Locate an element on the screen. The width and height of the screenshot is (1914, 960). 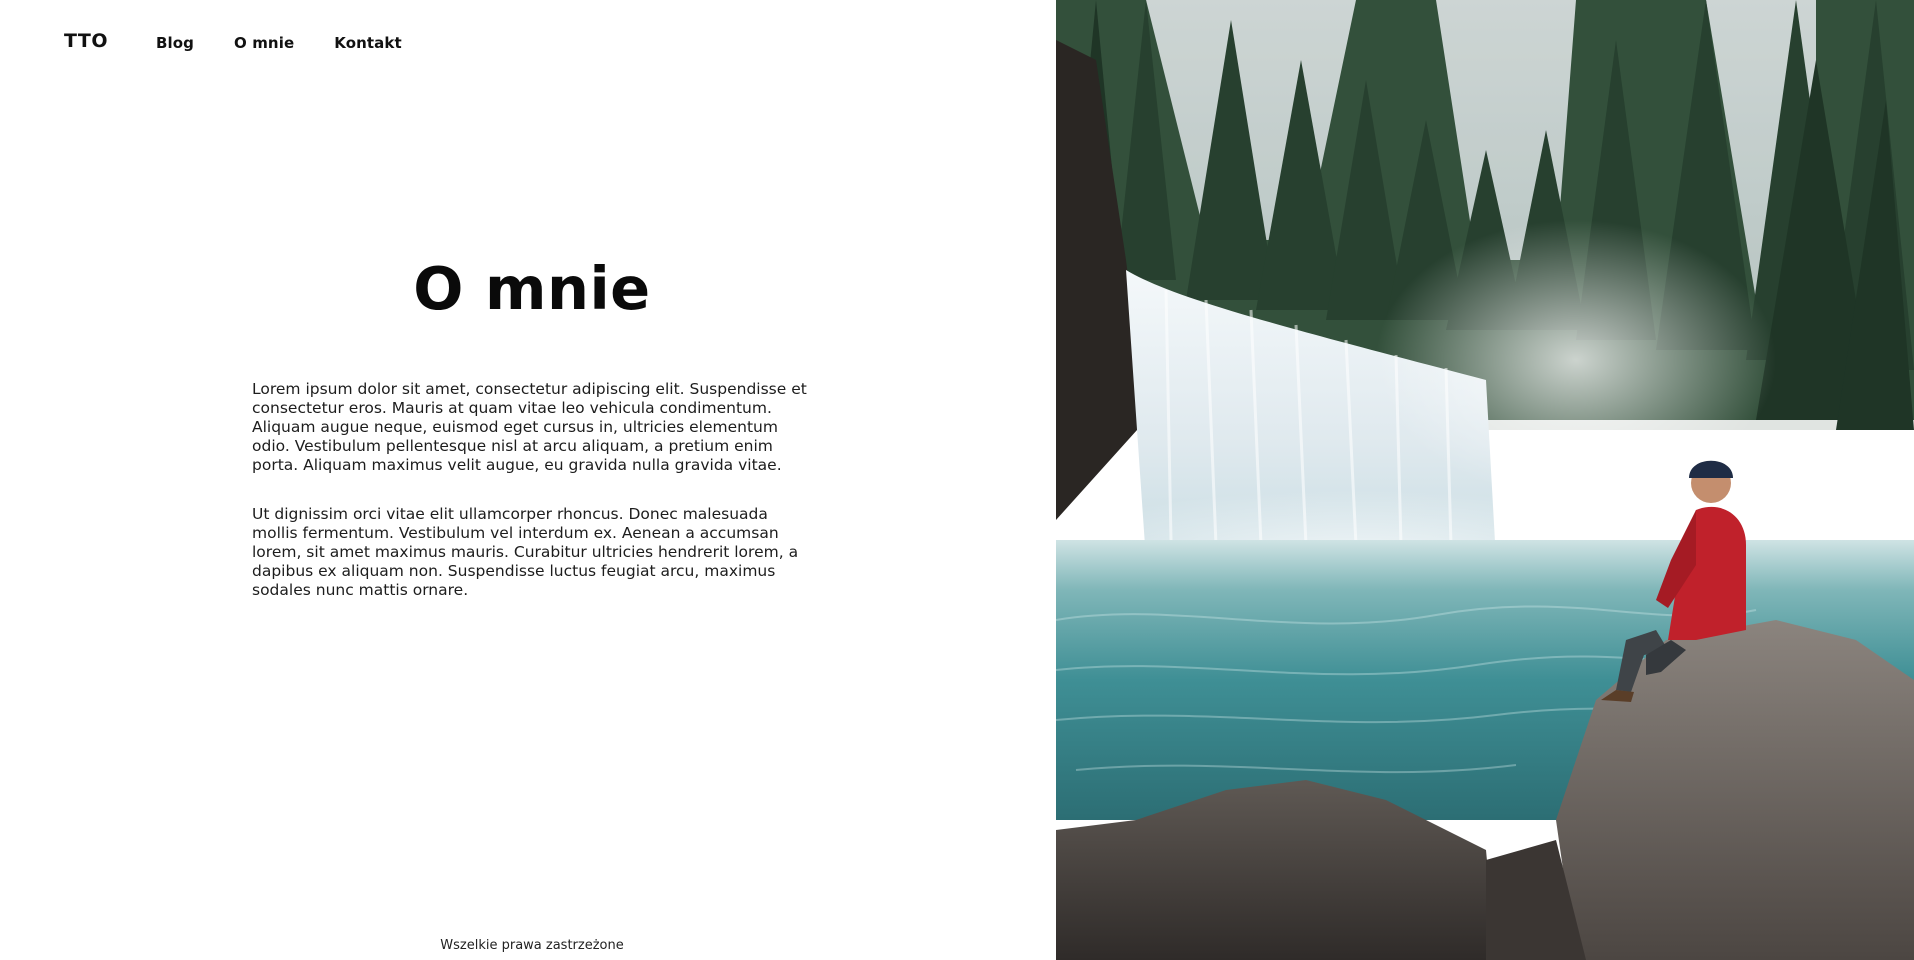
nav-link-o-mnie: O mnie is located at coordinates (264, 43).